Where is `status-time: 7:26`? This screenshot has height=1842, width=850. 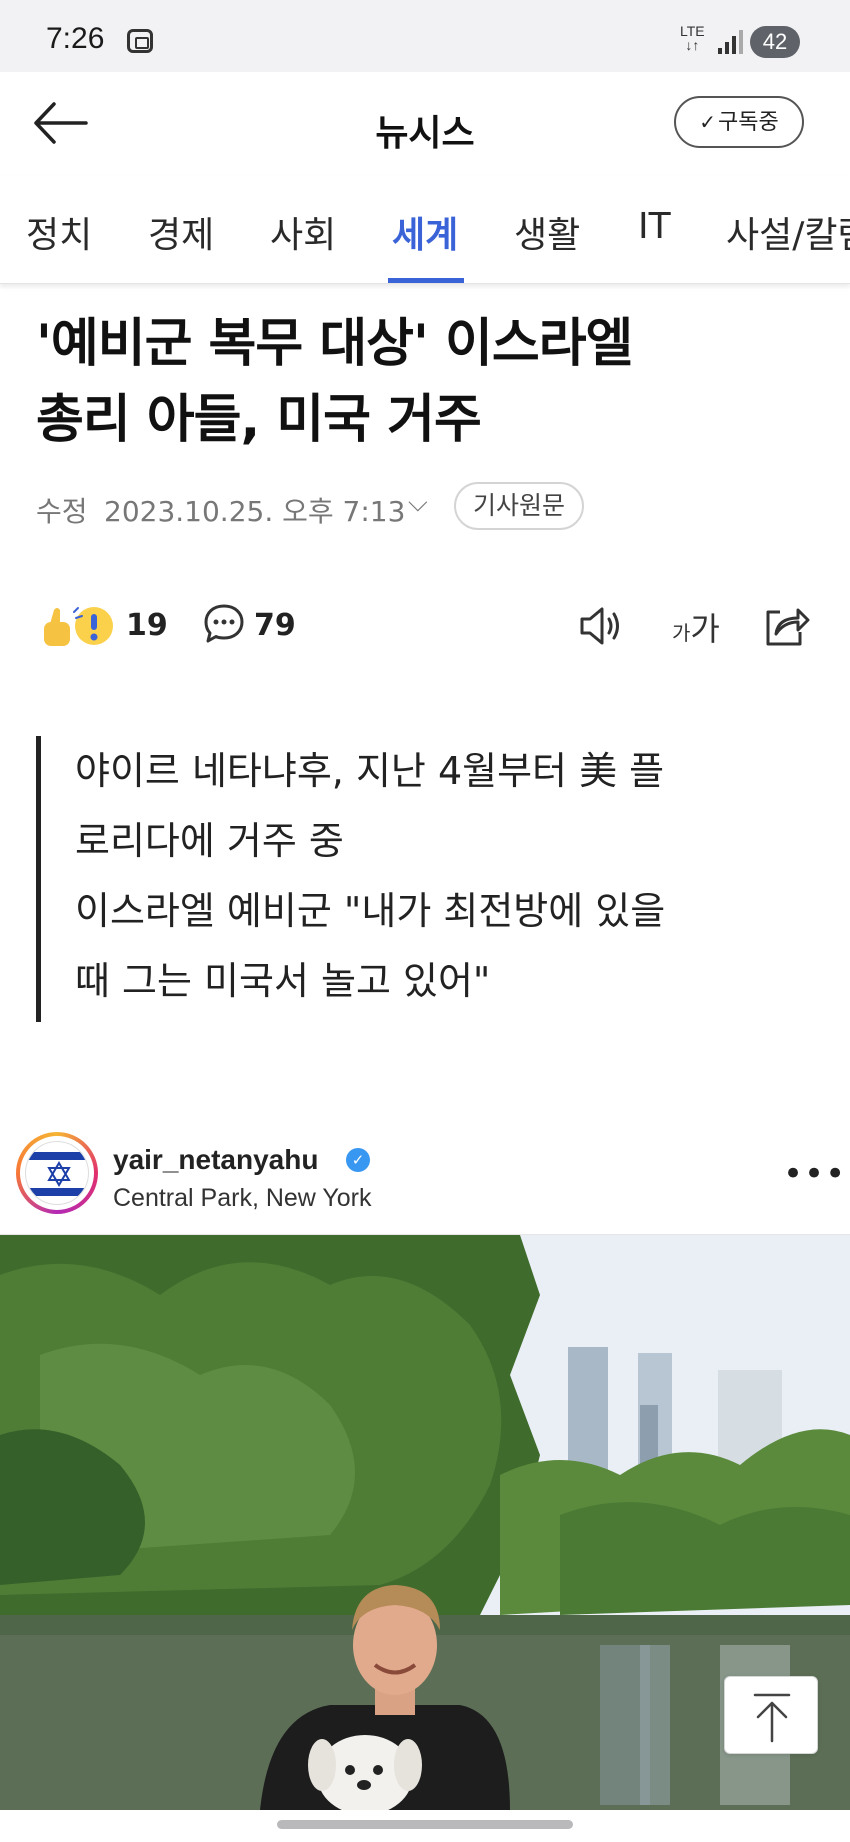
status-time: 7:26 is located at coordinates (75, 38).